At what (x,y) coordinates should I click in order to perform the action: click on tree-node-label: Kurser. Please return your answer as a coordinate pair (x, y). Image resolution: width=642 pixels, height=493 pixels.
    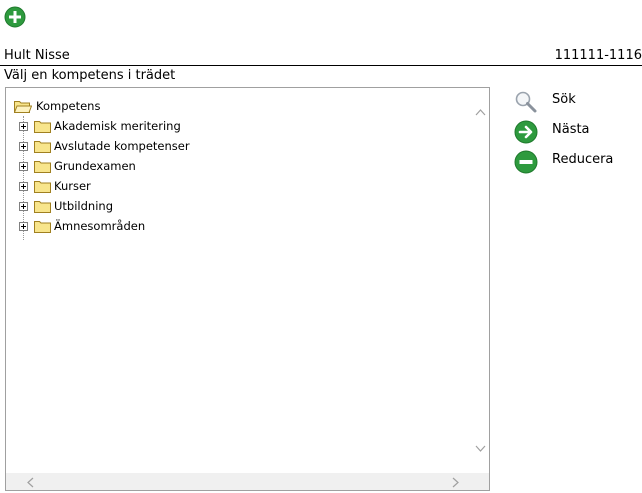
    Looking at the image, I should click on (72, 186).